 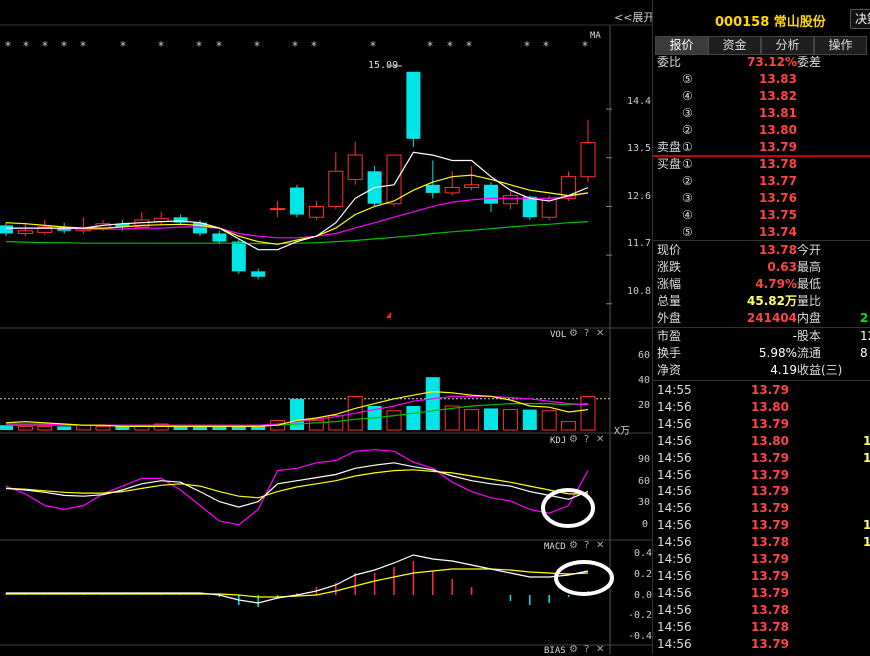 I want to click on kdj-axis-label: 30, so click(x=644, y=502).